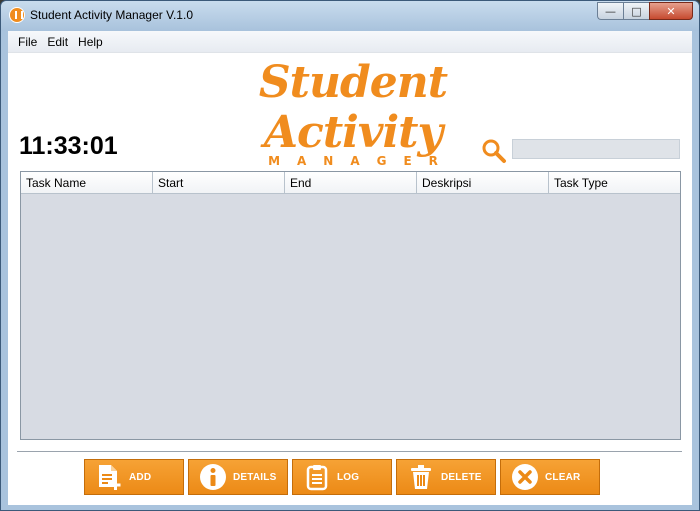  What do you see at coordinates (255, 477) in the screenshot?
I see `details-button-label: DETAILS` at bounding box center [255, 477].